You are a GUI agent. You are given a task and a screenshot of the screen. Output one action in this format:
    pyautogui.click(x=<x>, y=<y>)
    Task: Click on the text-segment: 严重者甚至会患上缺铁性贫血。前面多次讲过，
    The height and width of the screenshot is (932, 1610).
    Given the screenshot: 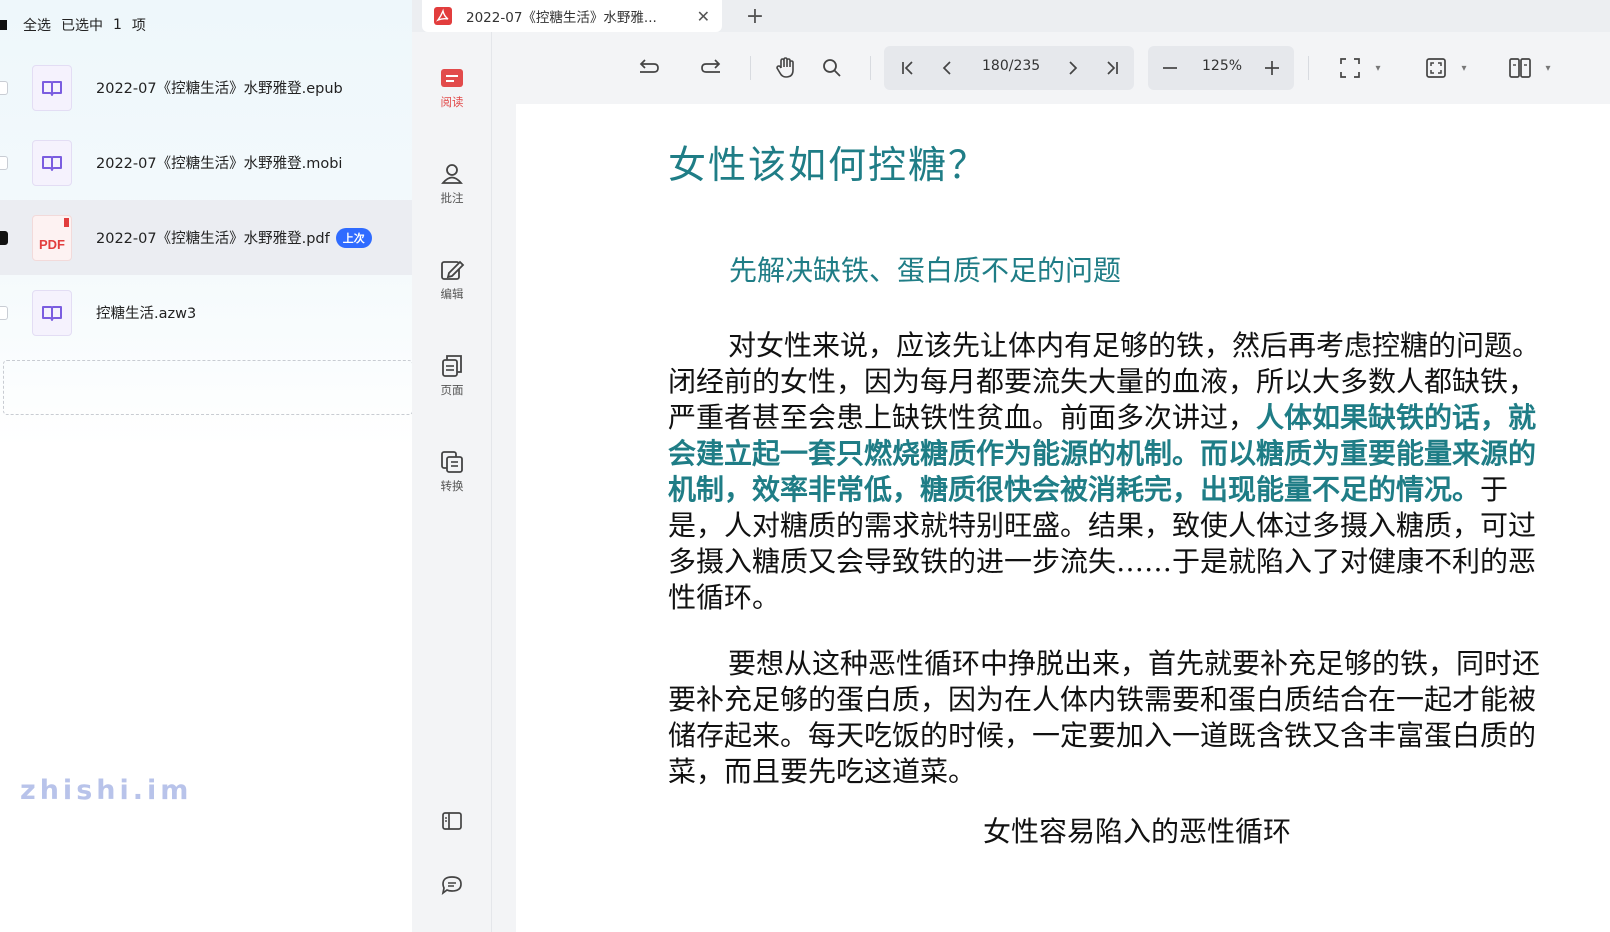 What is the action you would take?
    pyautogui.click(x=962, y=417)
    